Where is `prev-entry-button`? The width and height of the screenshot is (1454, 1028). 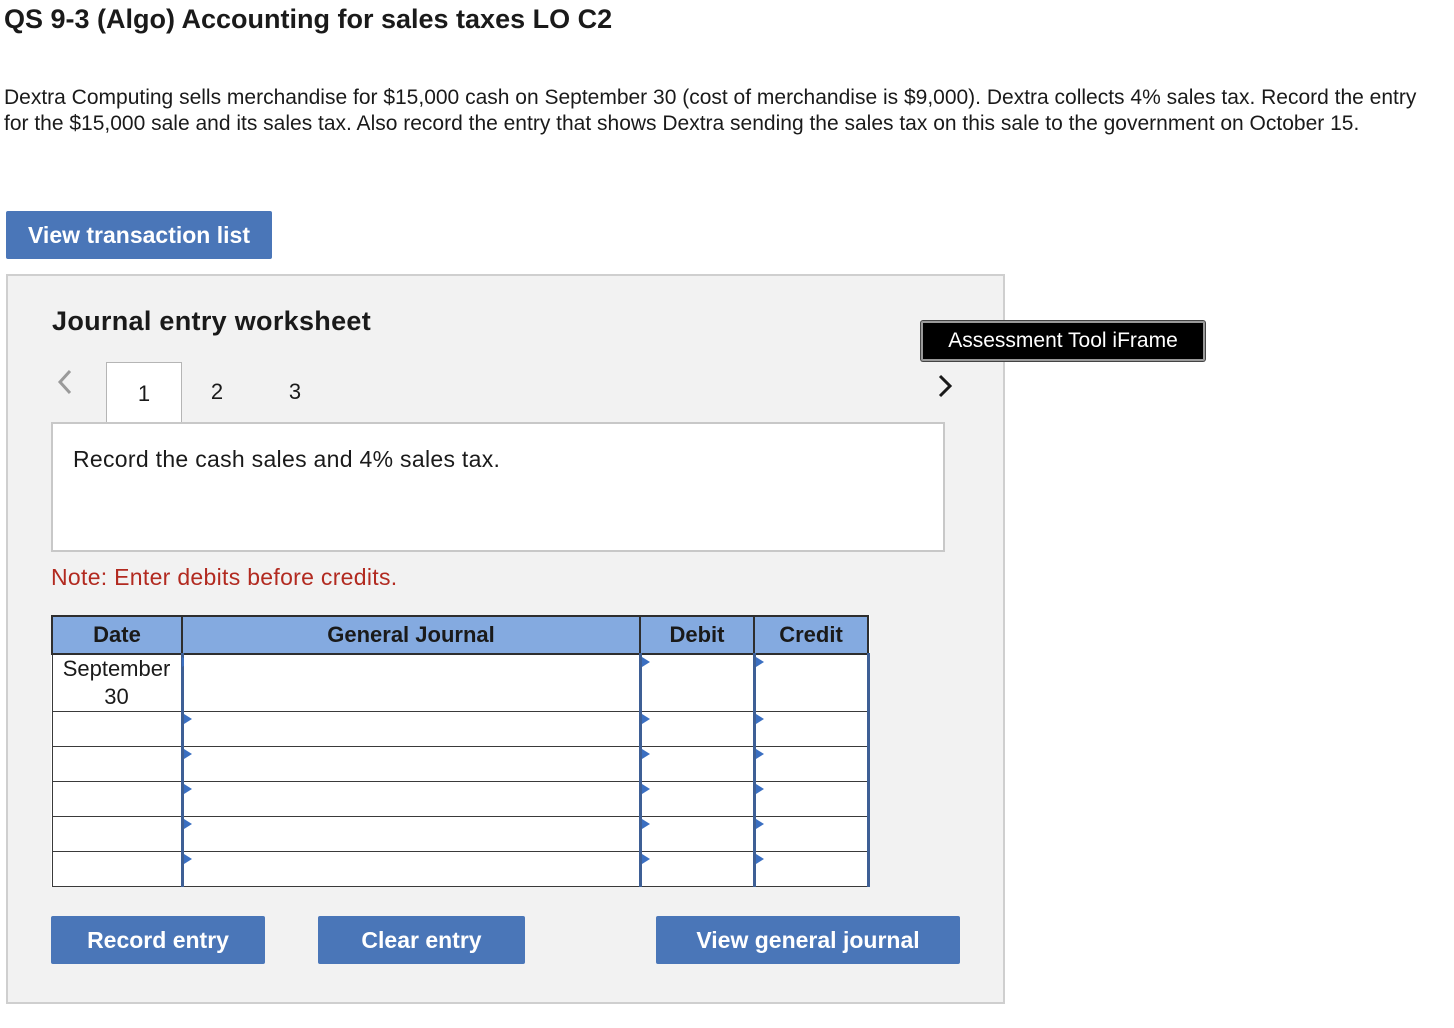 prev-entry-button is located at coordinates (65, 382).